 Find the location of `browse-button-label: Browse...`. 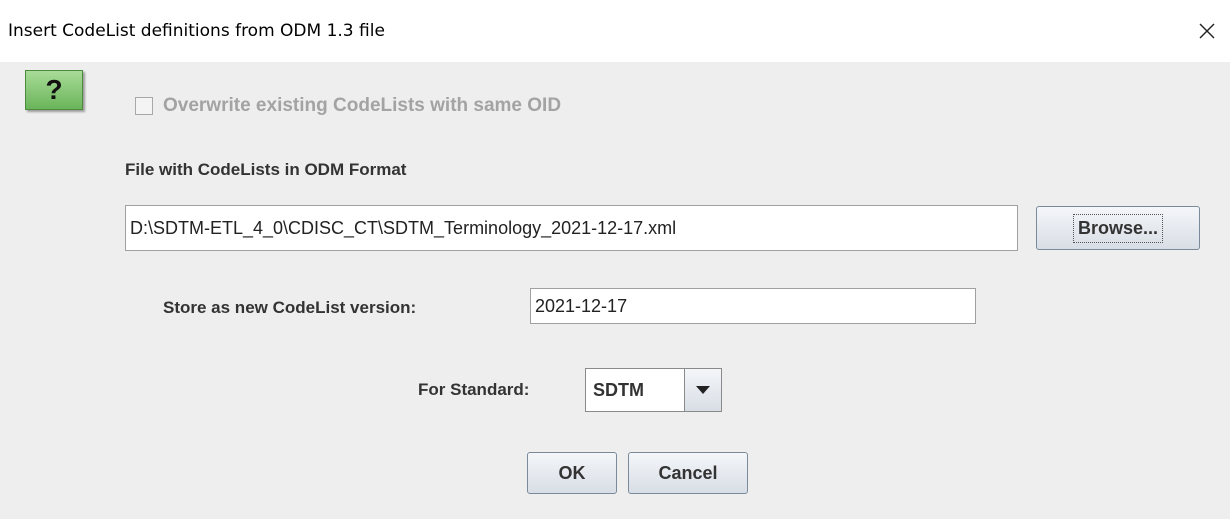

browse-button-label: Browse... is located at coordinates (1118, 228).